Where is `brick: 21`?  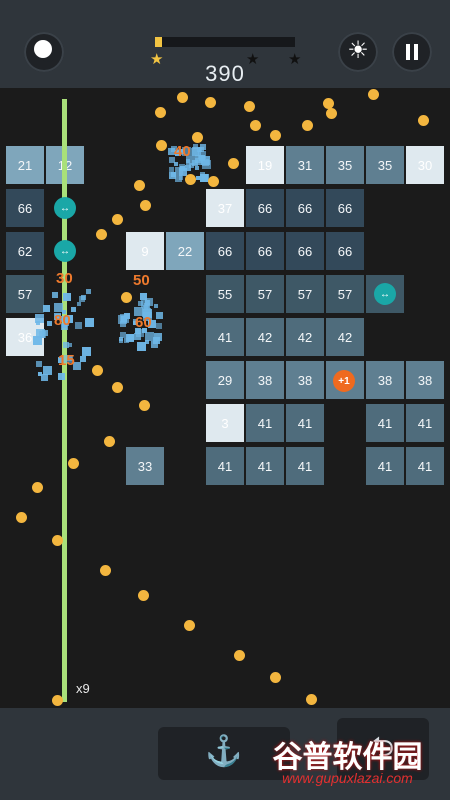
brick: 21 is located at coordinates (25, 165).